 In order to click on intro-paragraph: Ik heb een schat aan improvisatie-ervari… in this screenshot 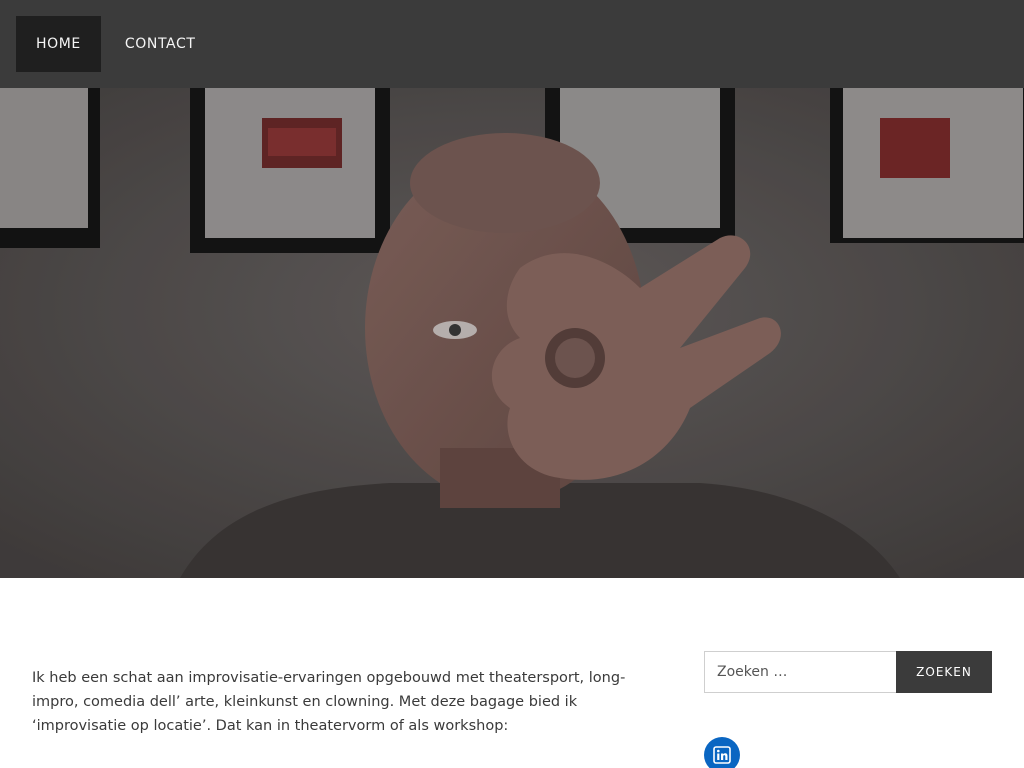, I will do `click(329, 702)`.